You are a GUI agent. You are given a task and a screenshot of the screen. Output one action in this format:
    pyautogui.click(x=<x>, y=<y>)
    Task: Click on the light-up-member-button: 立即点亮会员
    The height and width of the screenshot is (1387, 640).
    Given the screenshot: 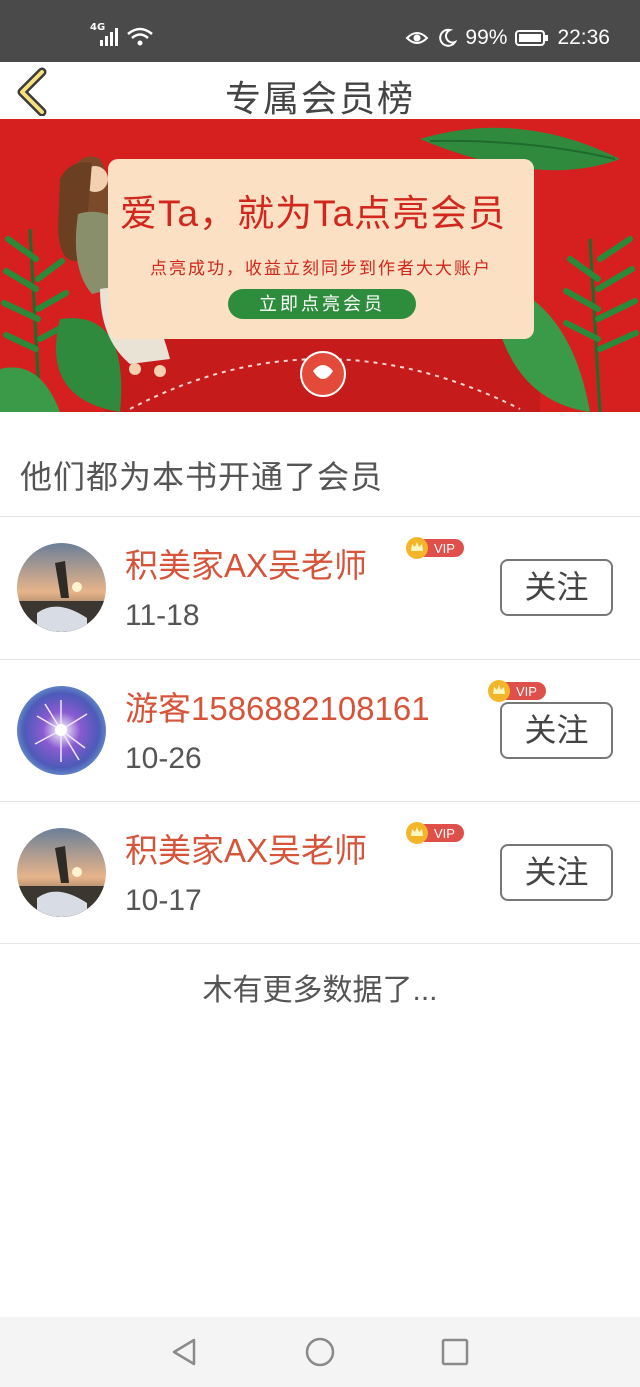 What is the action you would take?
    pyautogui.click(x=322, y=304)
    